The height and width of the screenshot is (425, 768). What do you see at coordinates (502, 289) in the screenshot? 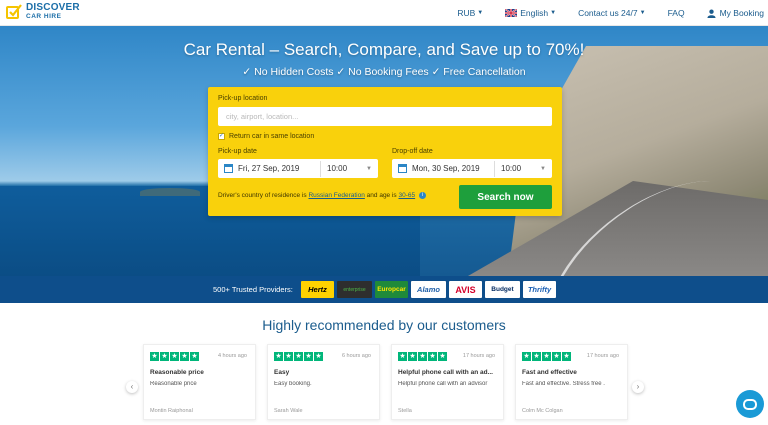
I see `provider-logo-budget: Budget` at bounding box center [502, 289].